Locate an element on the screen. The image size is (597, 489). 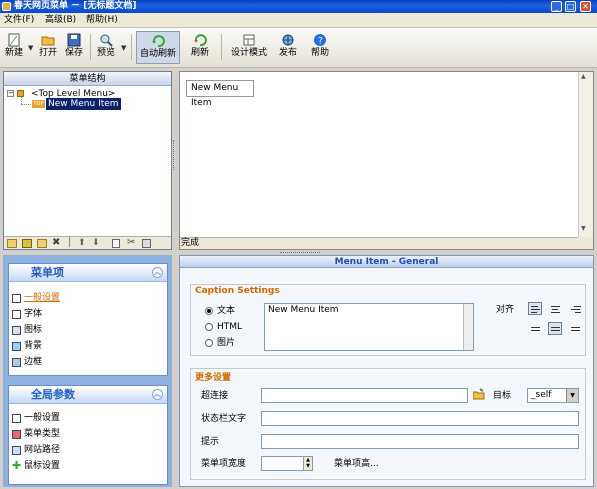
design-mode-button: 设计模式 is located at coordinates (249, 47).